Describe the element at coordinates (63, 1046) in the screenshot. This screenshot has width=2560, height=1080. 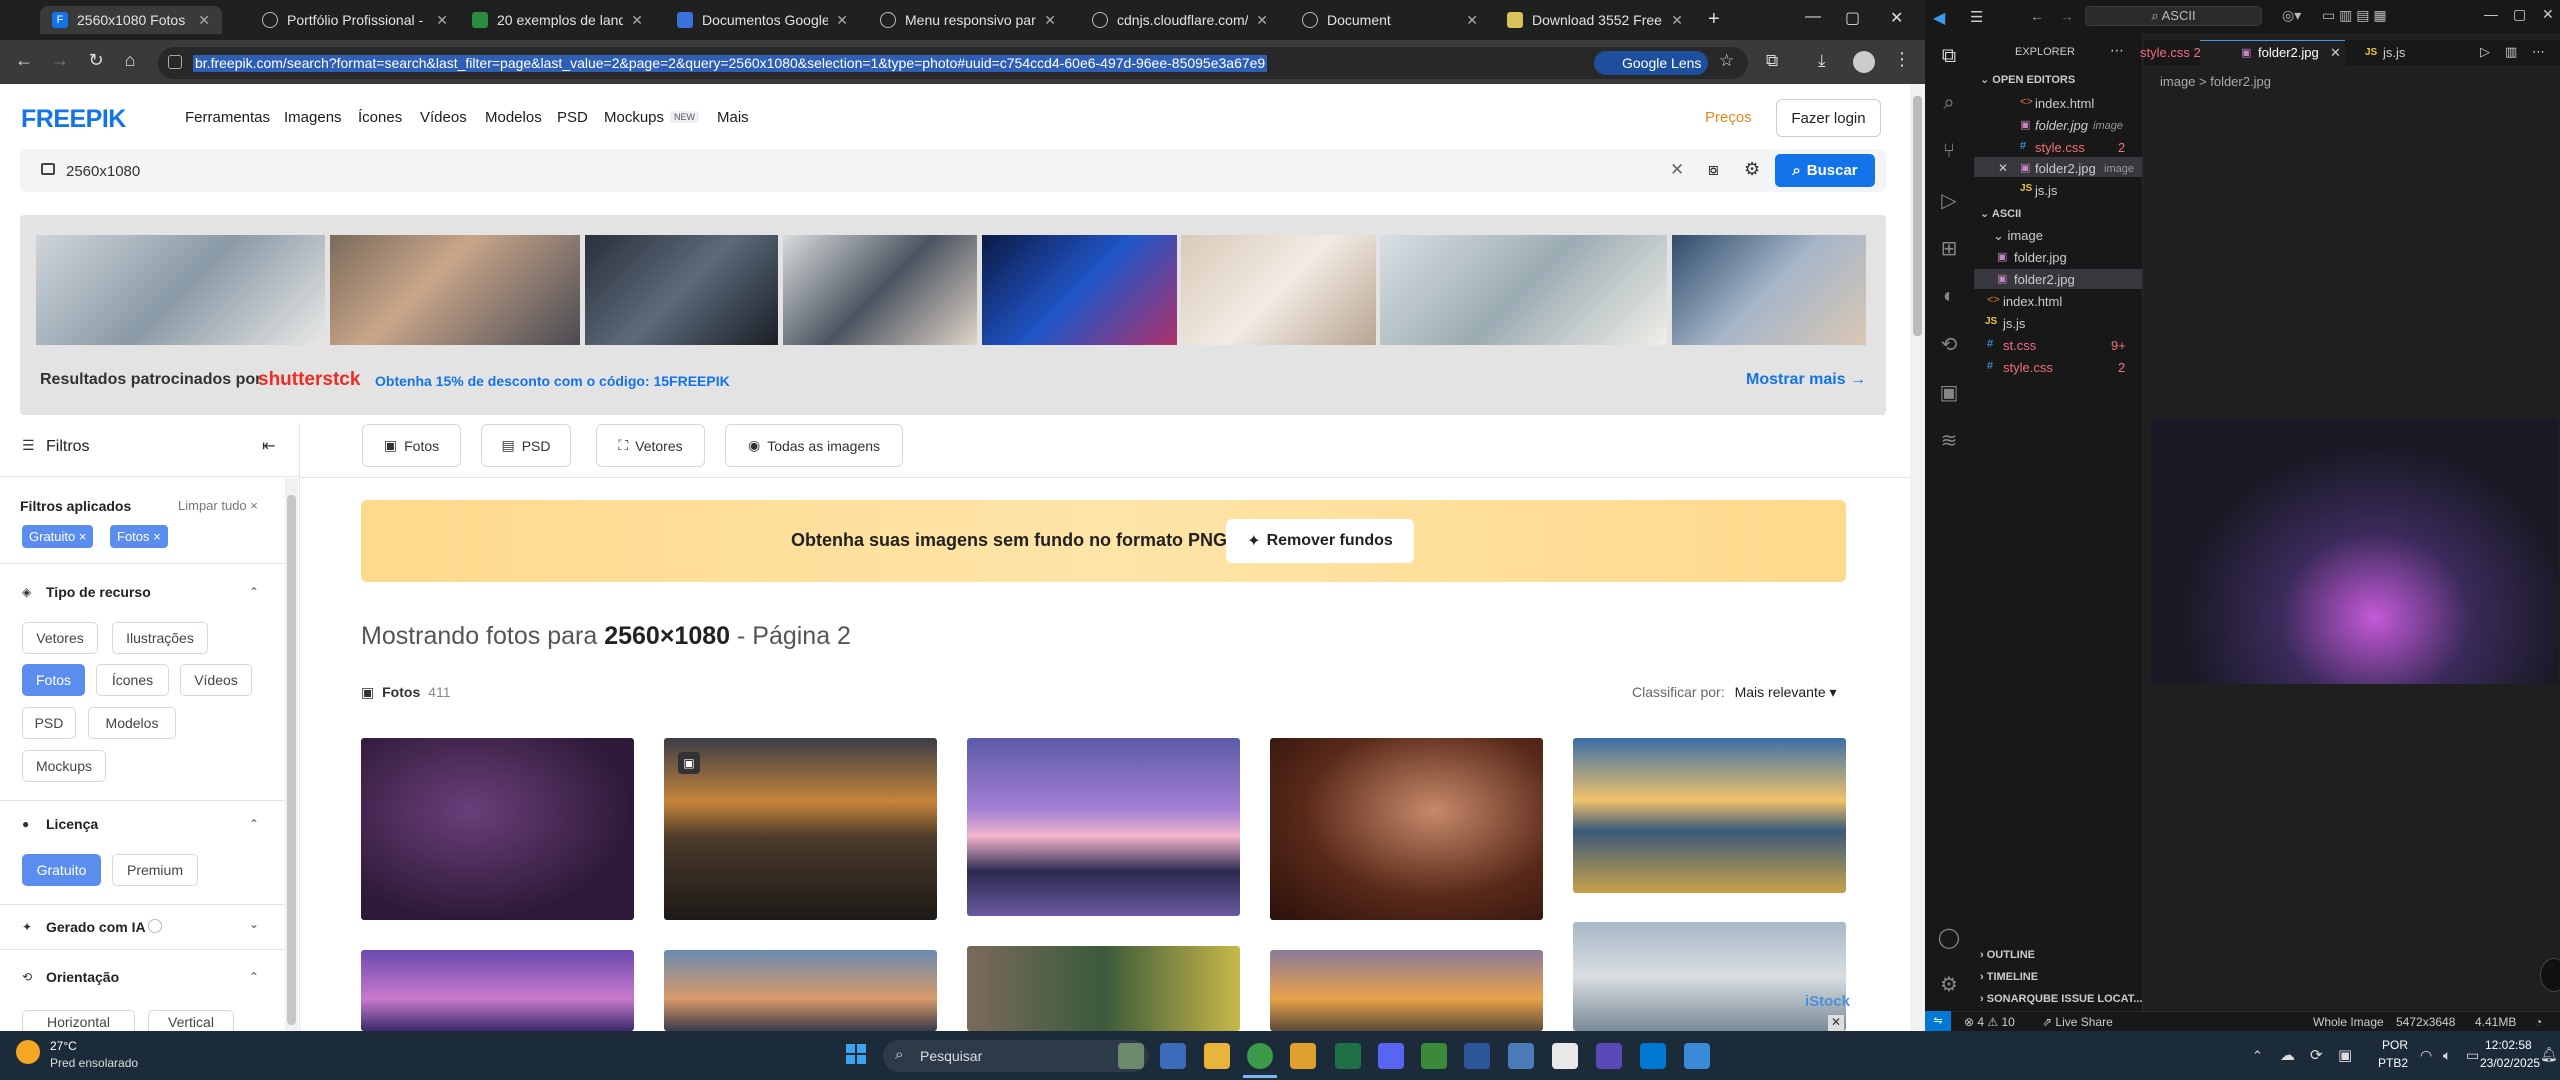
I see `weather-temperature: 27°C` at that location.